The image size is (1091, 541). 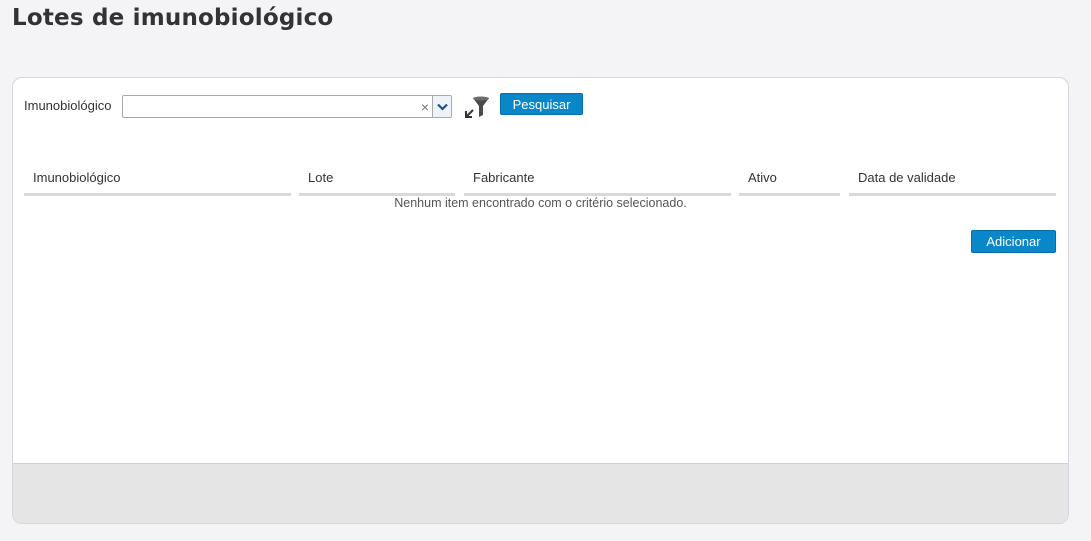 What do you see at coordinates (540, 493) in the screenshot?
I see `panel-footer` at bounding box center [540, 493].